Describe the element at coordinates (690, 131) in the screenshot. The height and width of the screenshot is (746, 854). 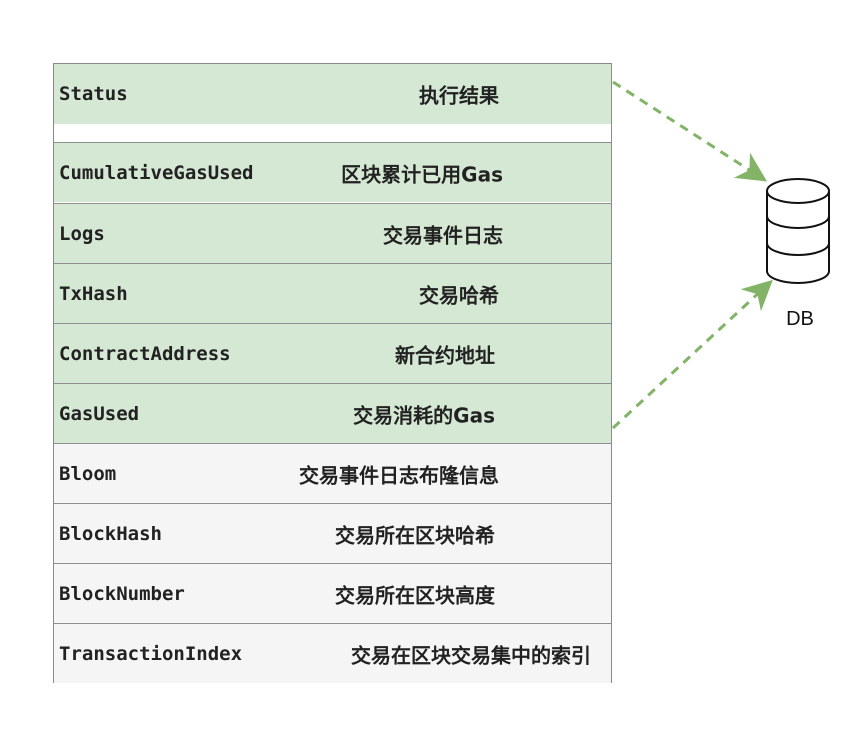
I see `arrow-to-db-top` at that location.